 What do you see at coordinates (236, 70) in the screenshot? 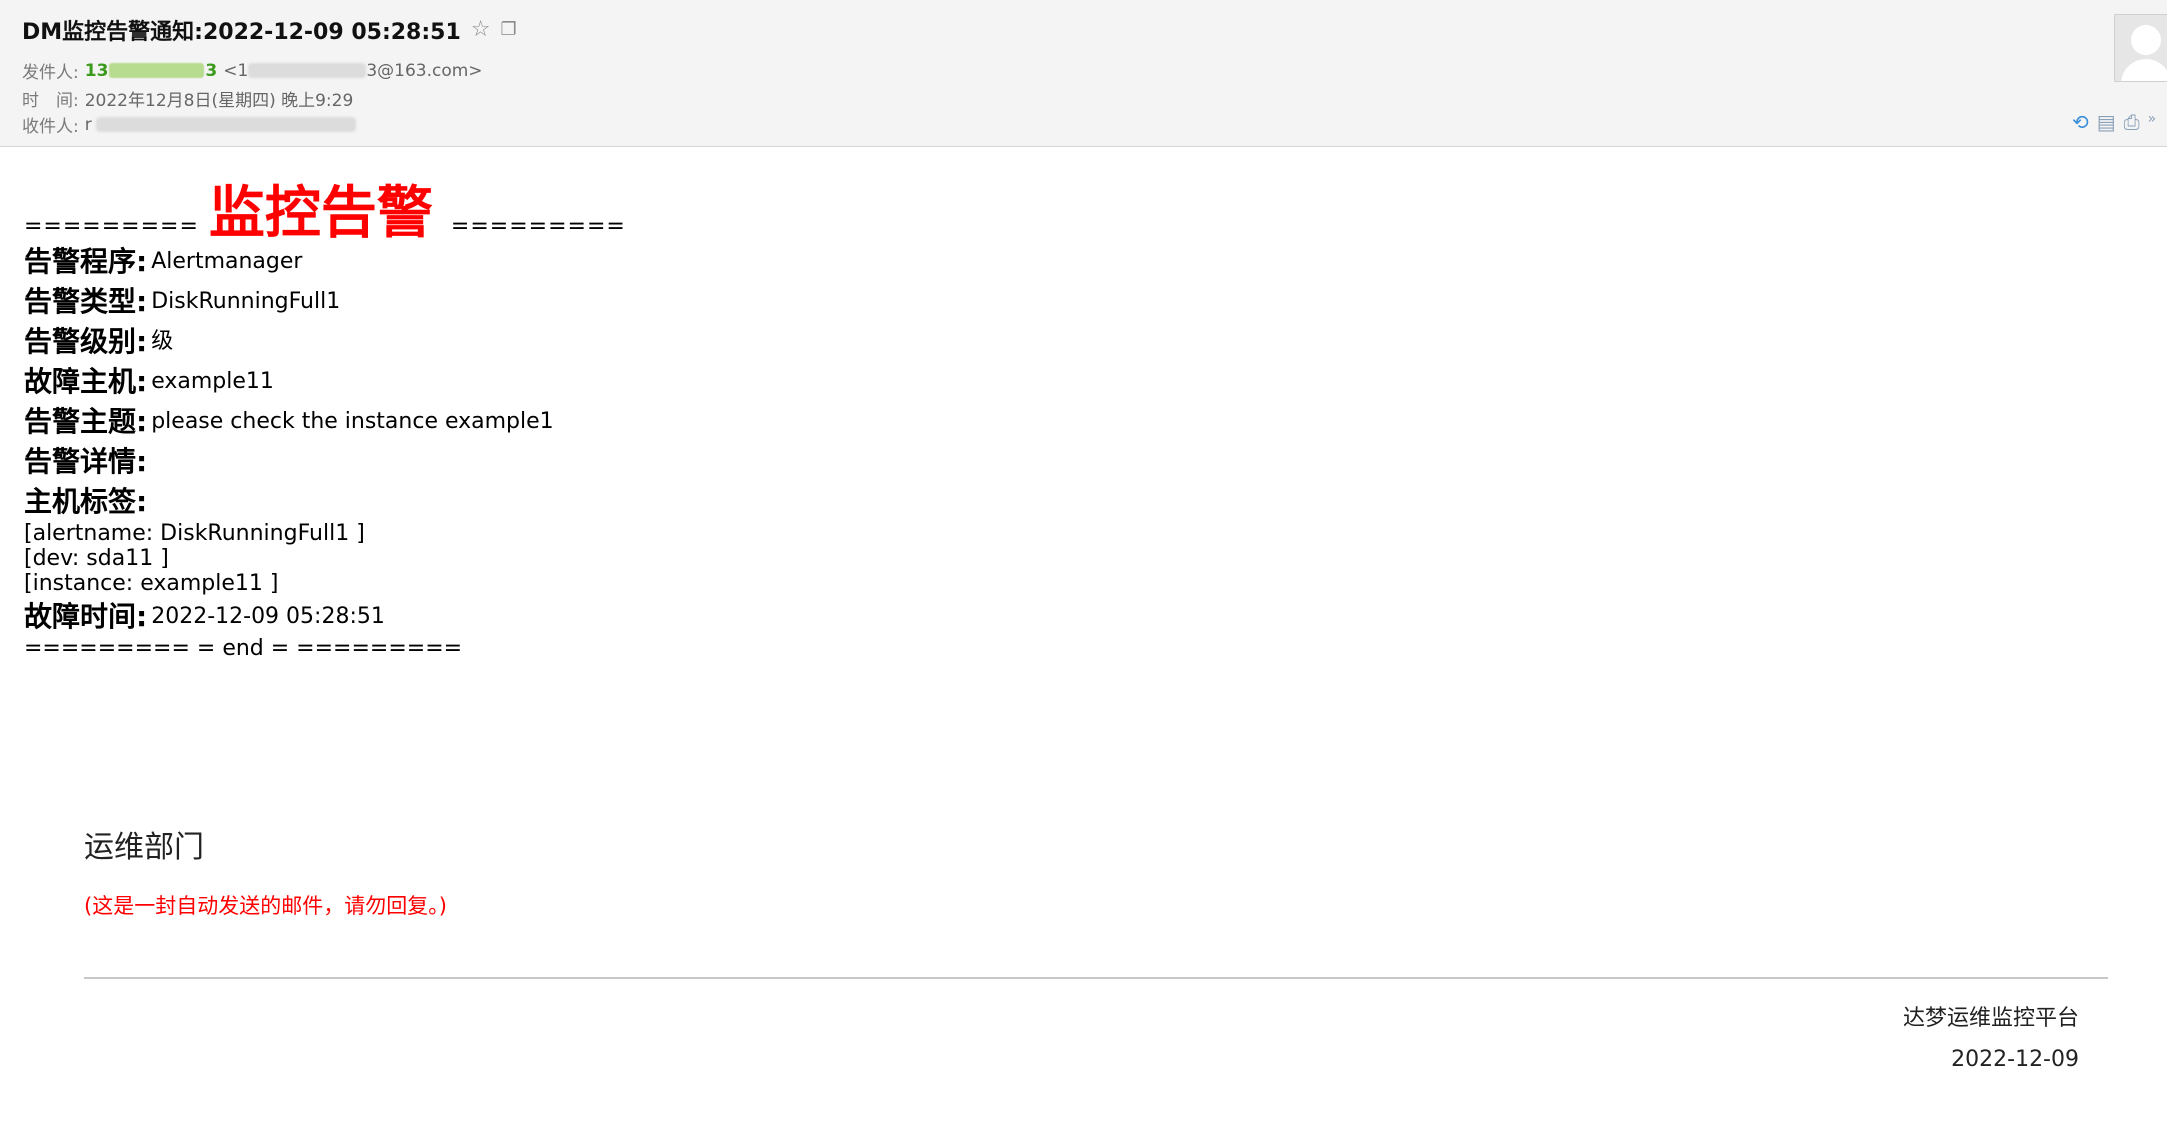
I see `sender-email-prefix: <1` at bounding box center [236, 70].